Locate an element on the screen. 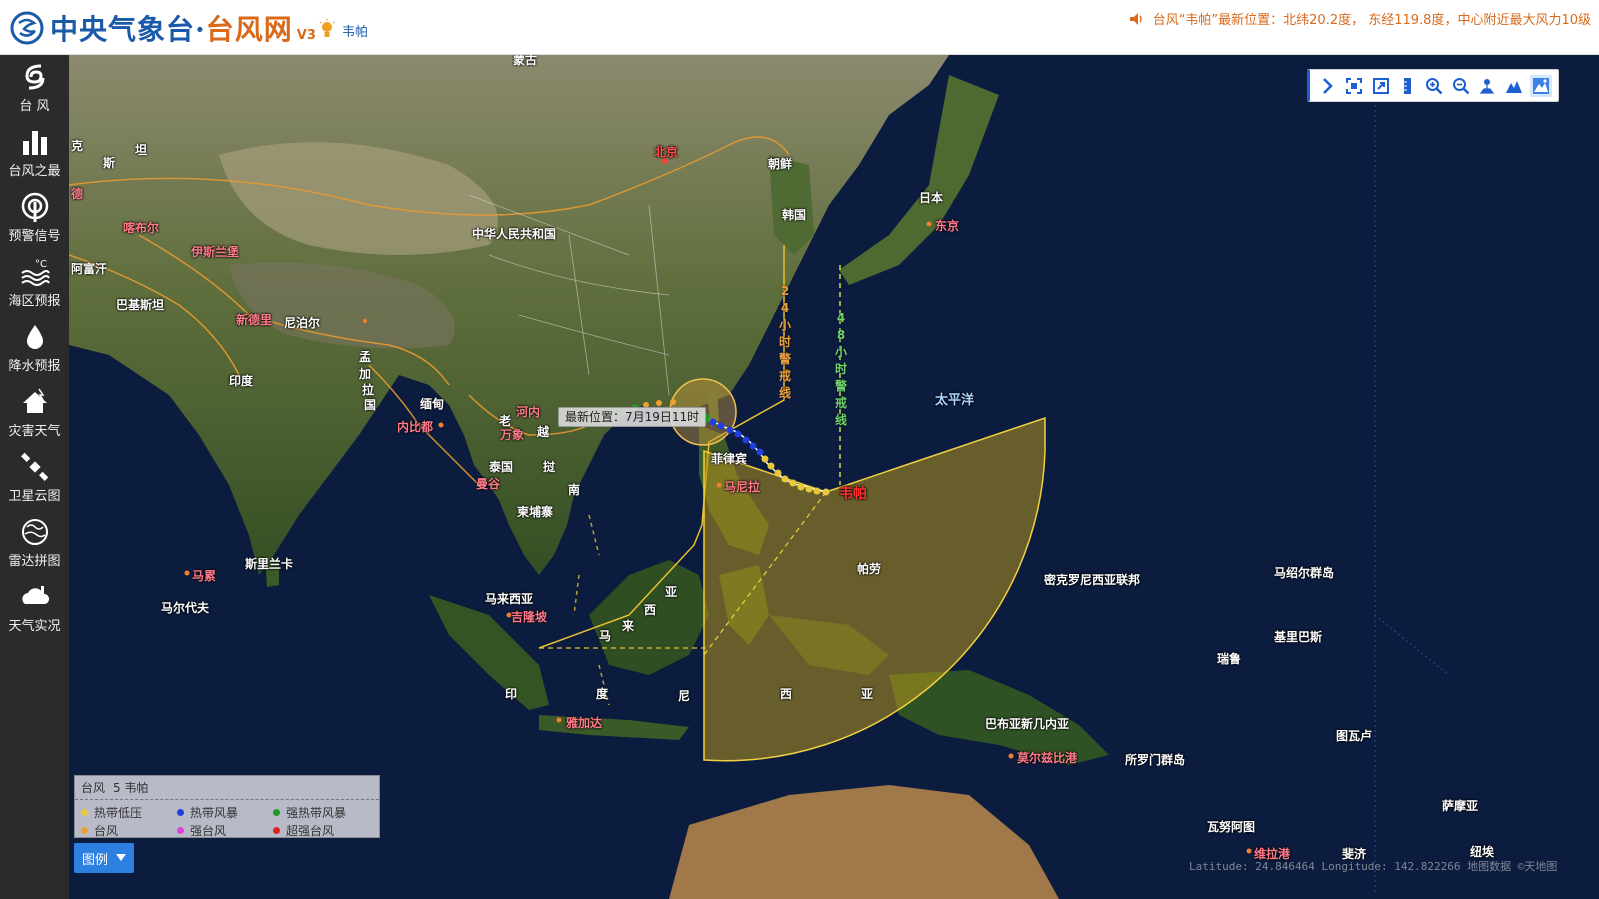 The image size is (1599, 899). map-street-icon is located at coordinates (1487, 86).